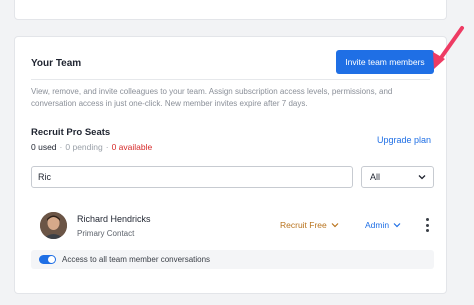  I want to click on conversation-access-row: Access to all team member conversations, so click(232, 259).